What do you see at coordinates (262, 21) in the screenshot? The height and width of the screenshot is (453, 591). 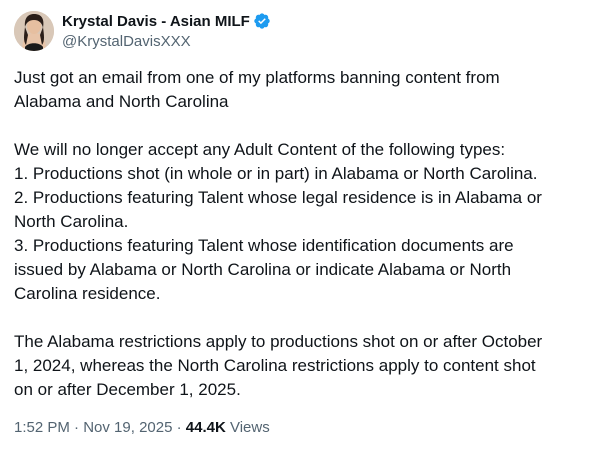 I see `verified-badge-icon` at bounding box center [262, 21].